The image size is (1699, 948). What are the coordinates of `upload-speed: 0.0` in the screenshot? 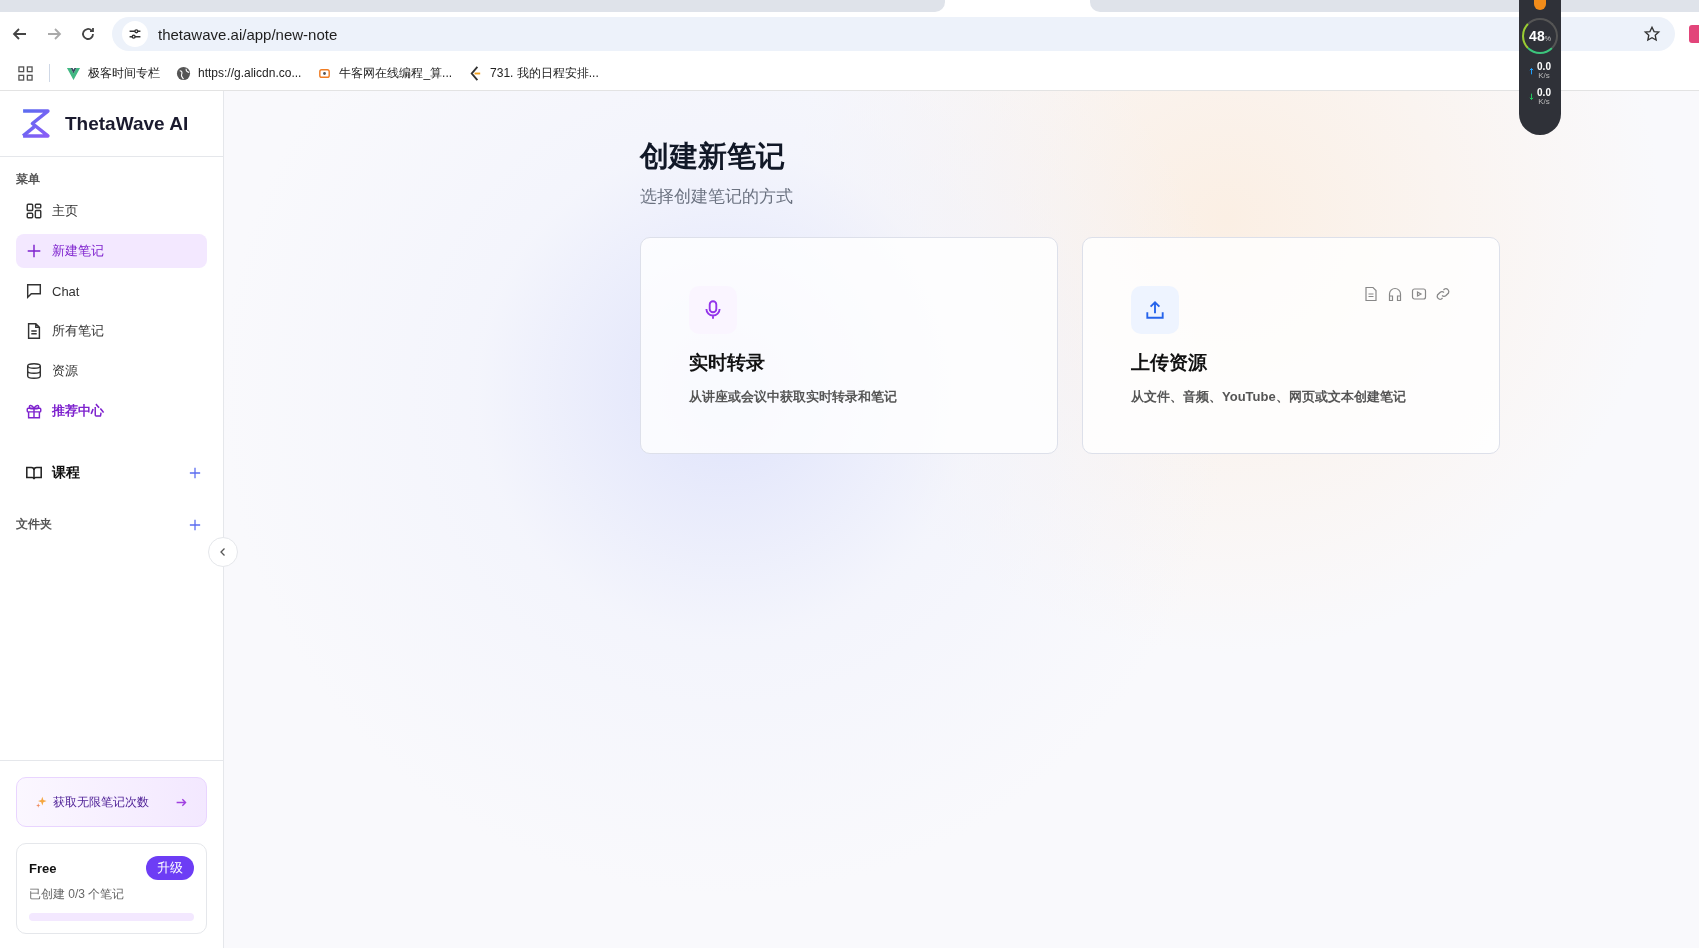 It's located at (1544, 67).